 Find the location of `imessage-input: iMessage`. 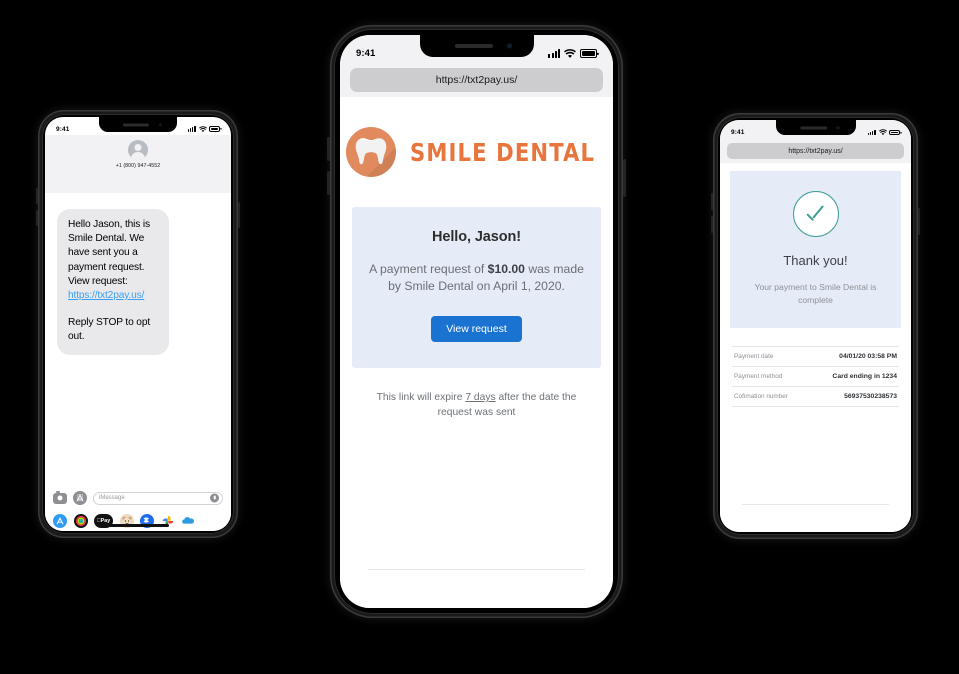

imessage-input: iMessage is located at coordinates (158, 498).